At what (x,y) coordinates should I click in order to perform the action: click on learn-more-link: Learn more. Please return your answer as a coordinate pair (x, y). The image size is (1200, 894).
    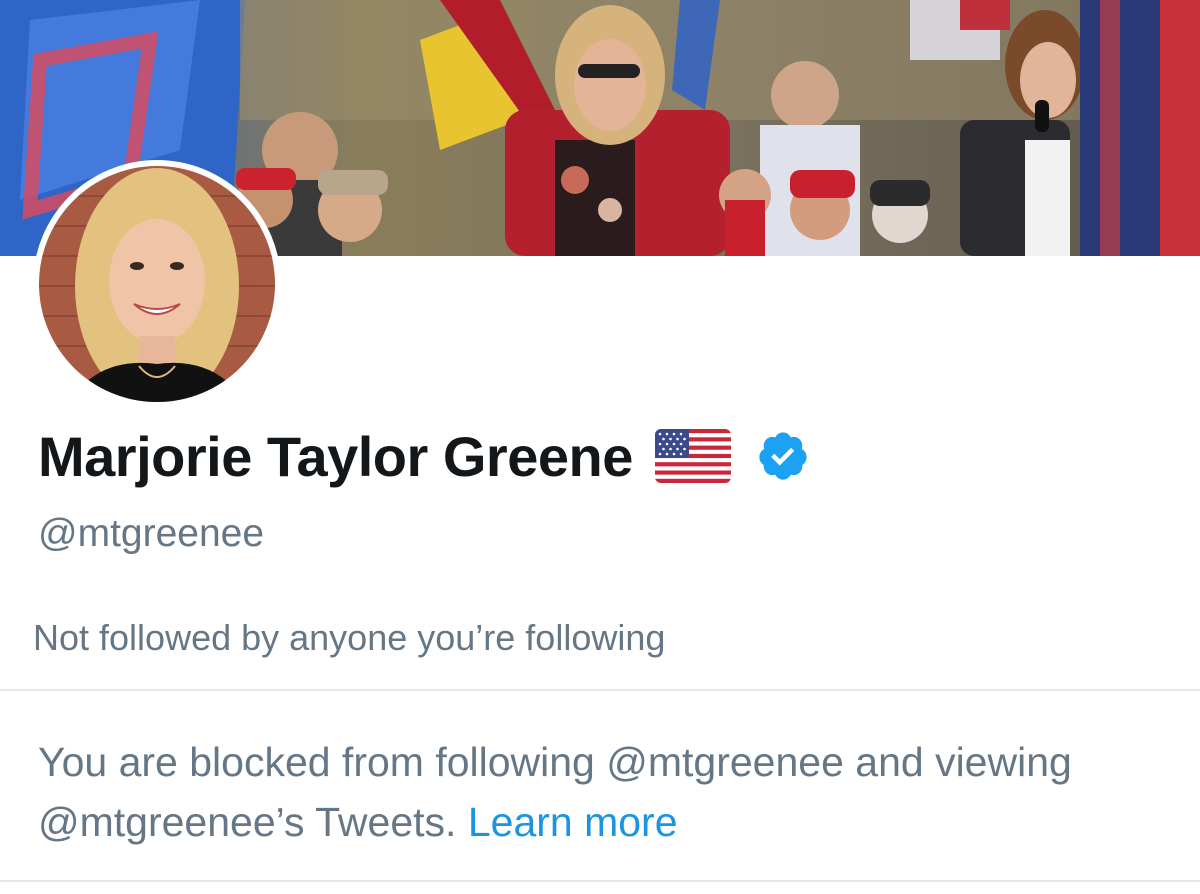
    Looking at the image, I should click on (573, 822).